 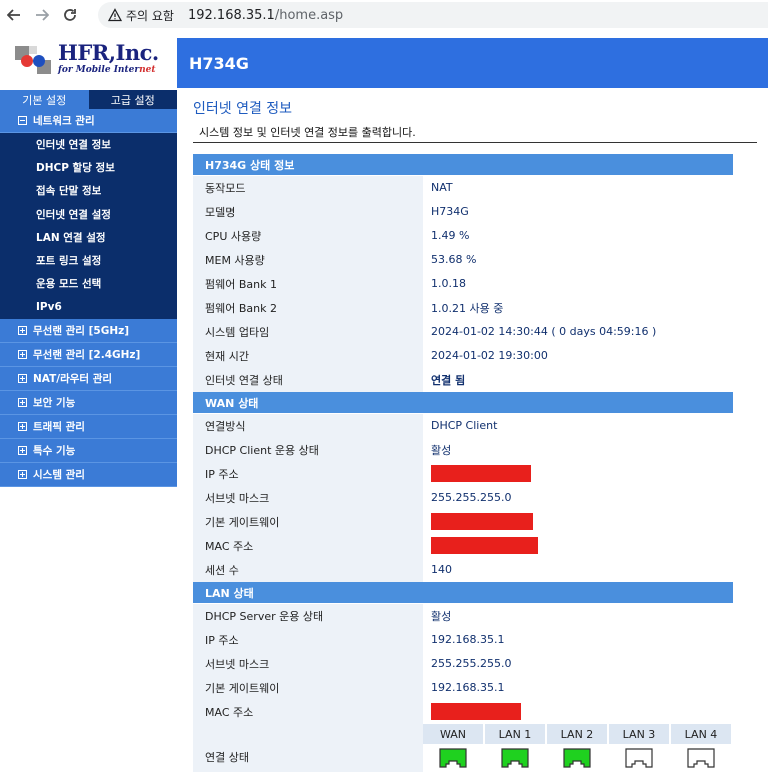 I want to click on ethernet-port-connected-icon, so click(x=515, y=758).